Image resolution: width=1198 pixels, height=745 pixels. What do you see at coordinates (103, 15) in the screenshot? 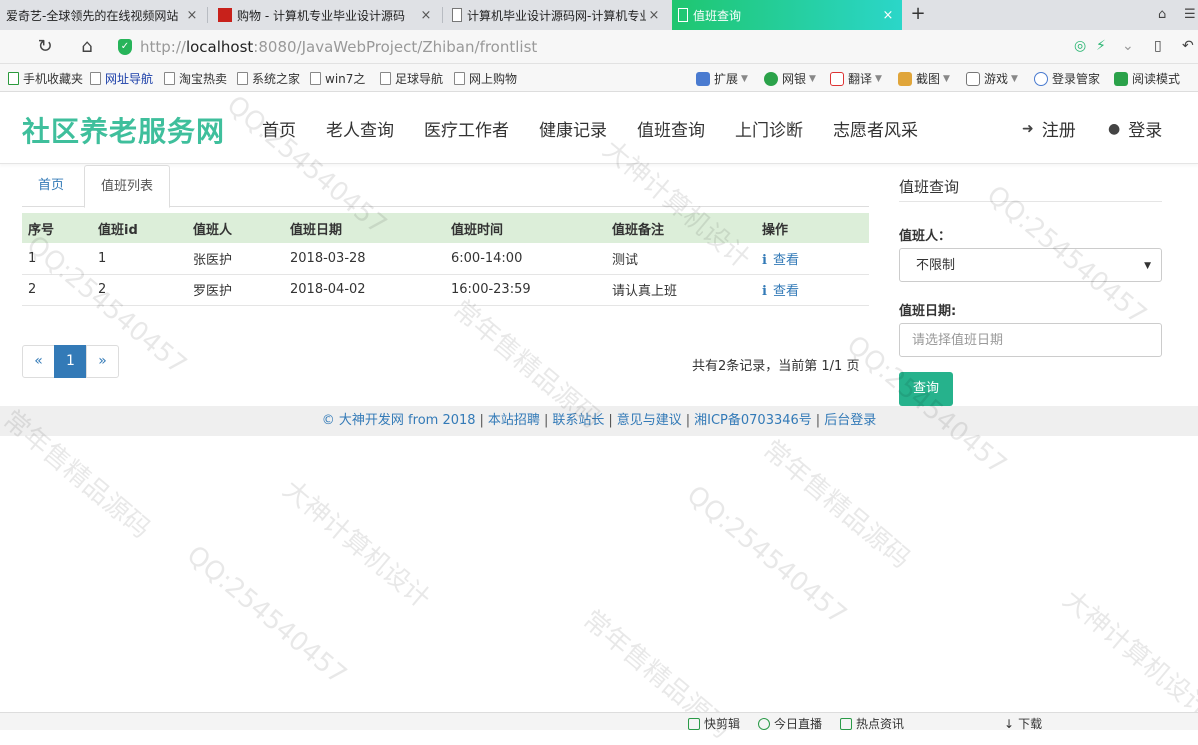
I see `browser-tab-iqiyi: 爱奇艺-全球领先的在线视频网站 ×` at bounding box center [103, 15].